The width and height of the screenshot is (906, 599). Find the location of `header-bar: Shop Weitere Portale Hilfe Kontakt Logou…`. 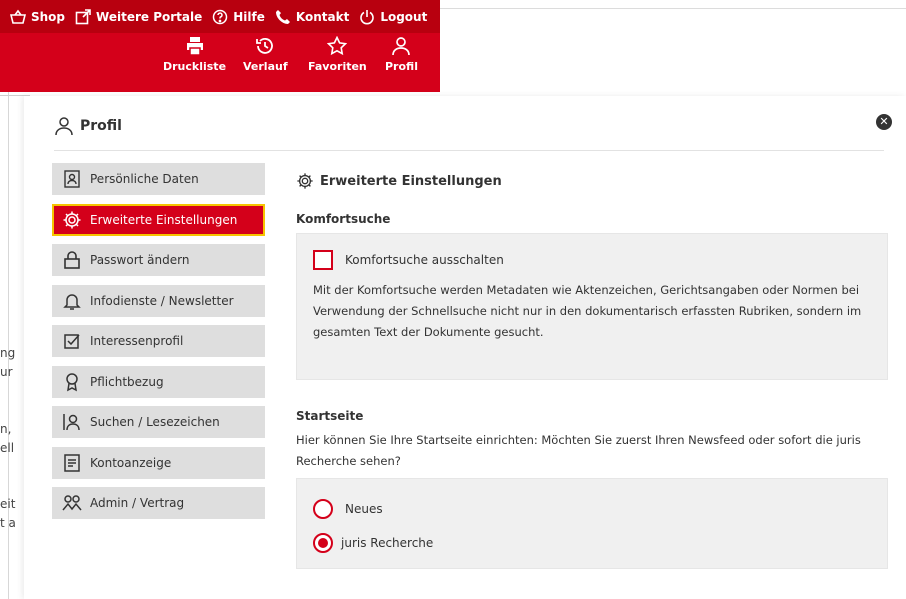

header-bar: Shop Weitere Portale Hilfe Kontakt Logou… is located at coordinates (220, 46).